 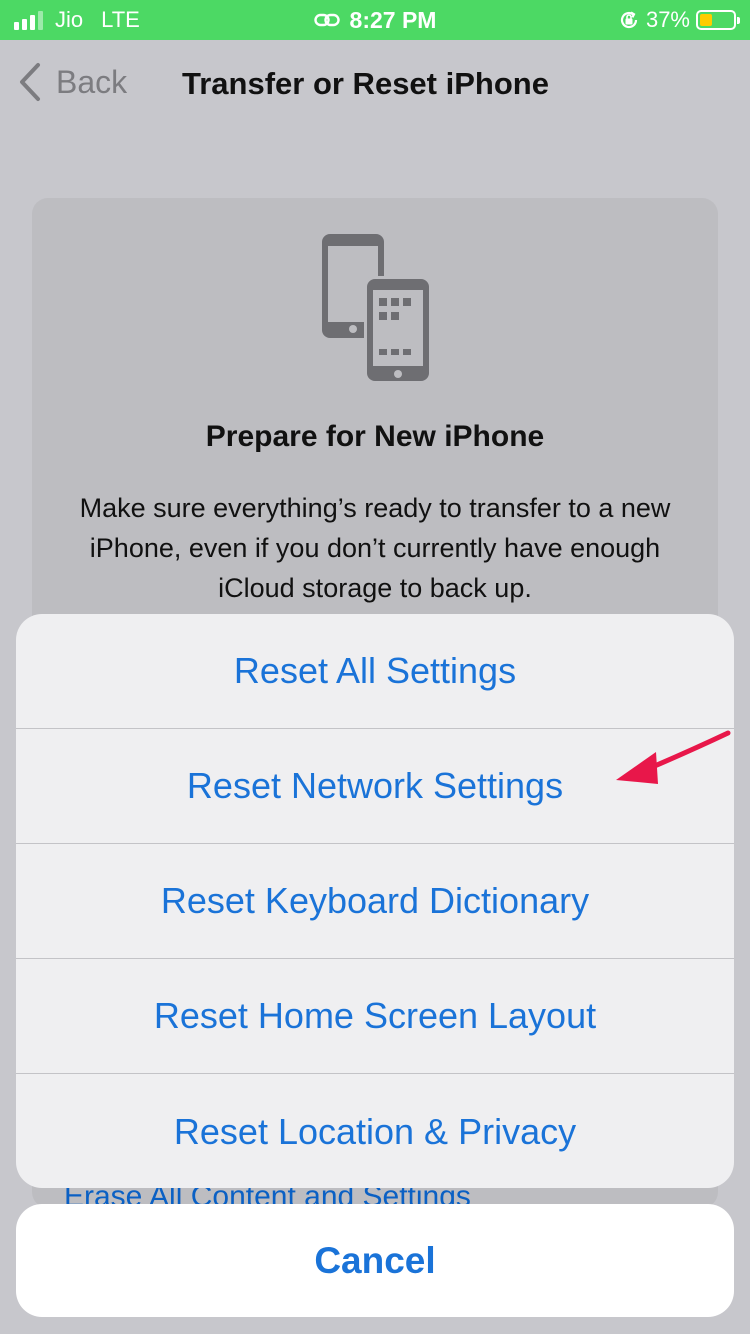 What do you see at coordinates (673, 757) in the screenshot?
I see `annotation-arrow-icon` at bounding box center [673, 757].